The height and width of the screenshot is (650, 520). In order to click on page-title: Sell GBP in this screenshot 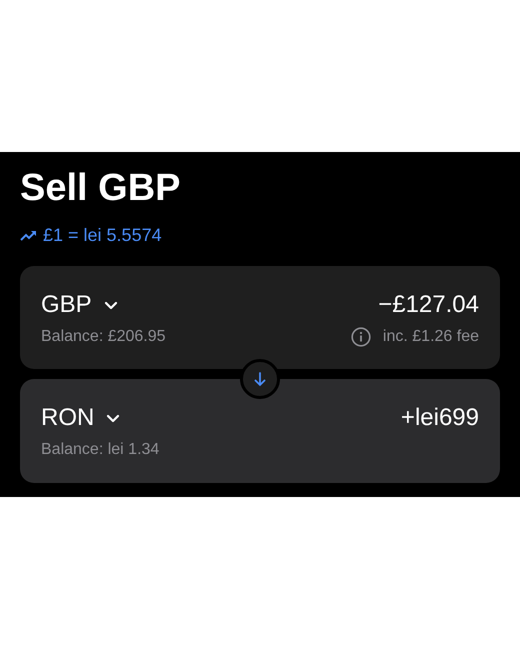, I will do `click(100, 188)`.